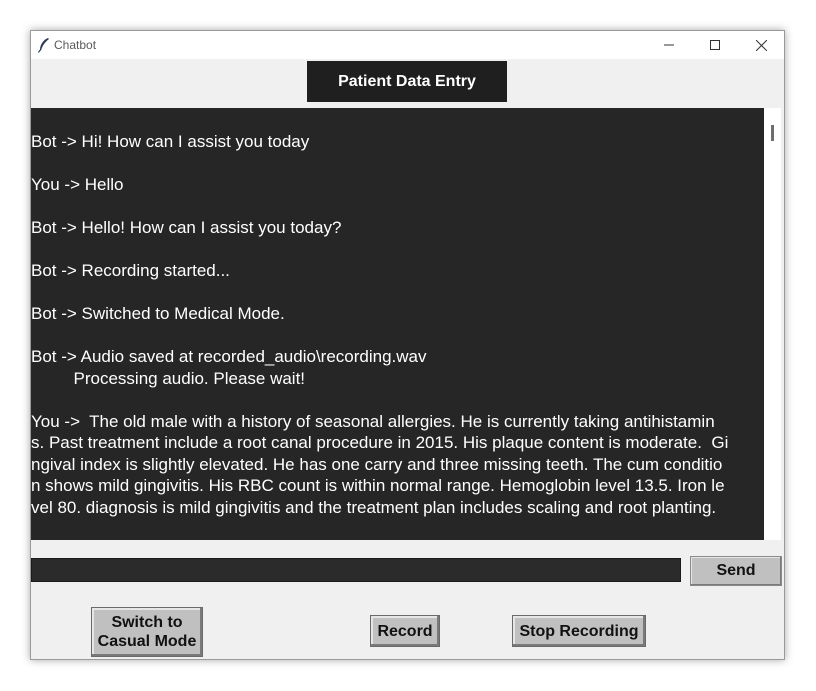  What do you see at coordinates (77, 184) in the screenshot?
I see `chat-message-line: You -> Hello` at bounding box center [77, 184].